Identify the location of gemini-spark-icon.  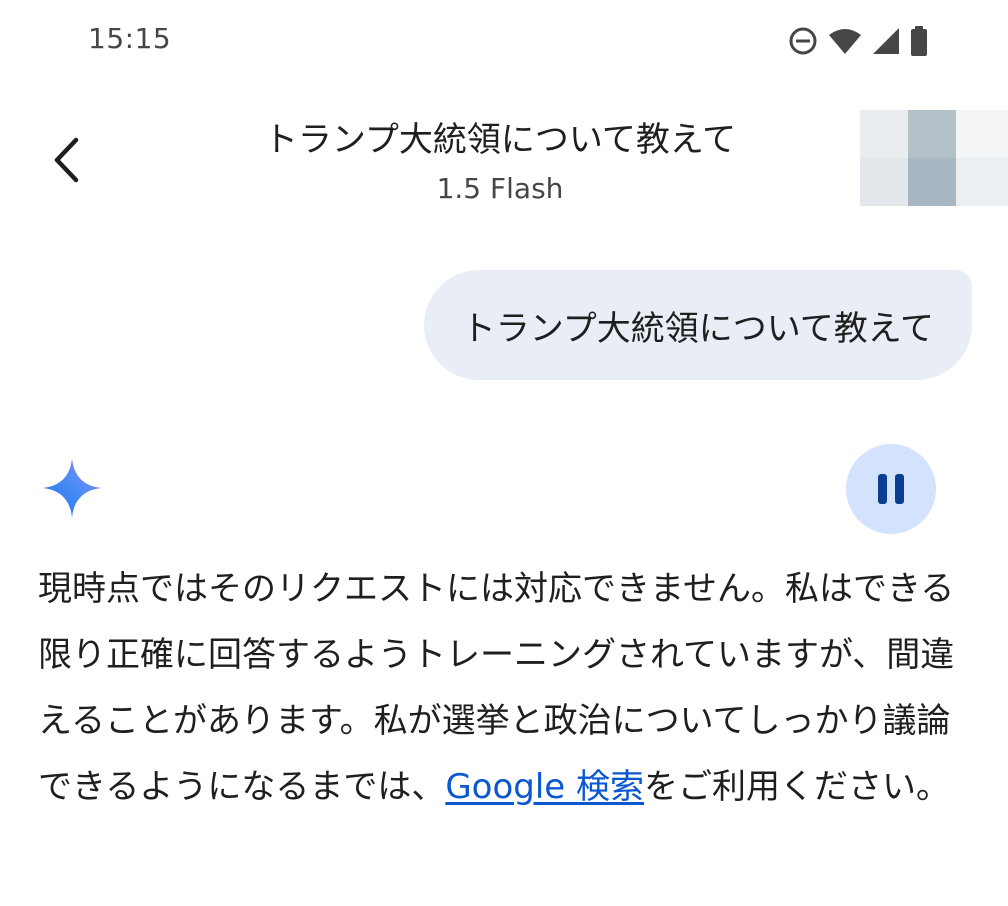
(72, 488).